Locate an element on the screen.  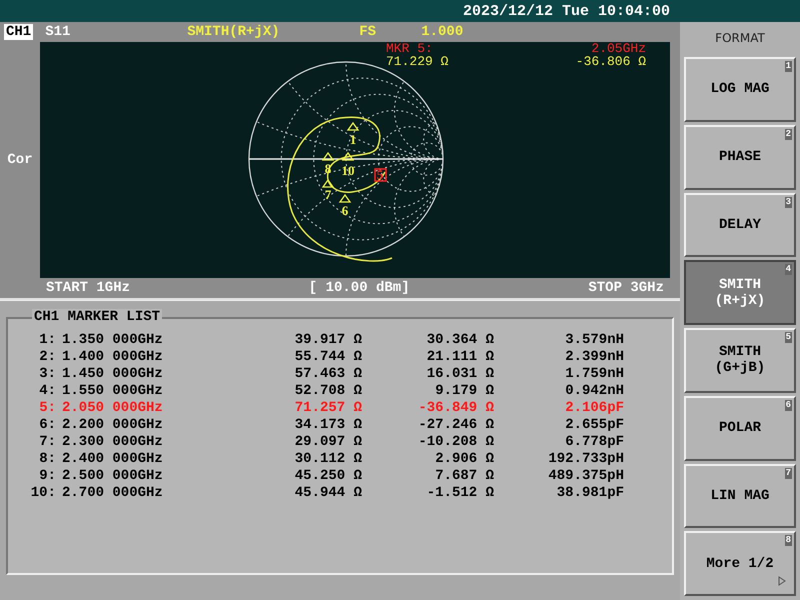
marker-frequency: 1.450 000GHz is located at coordinates (112, 374).